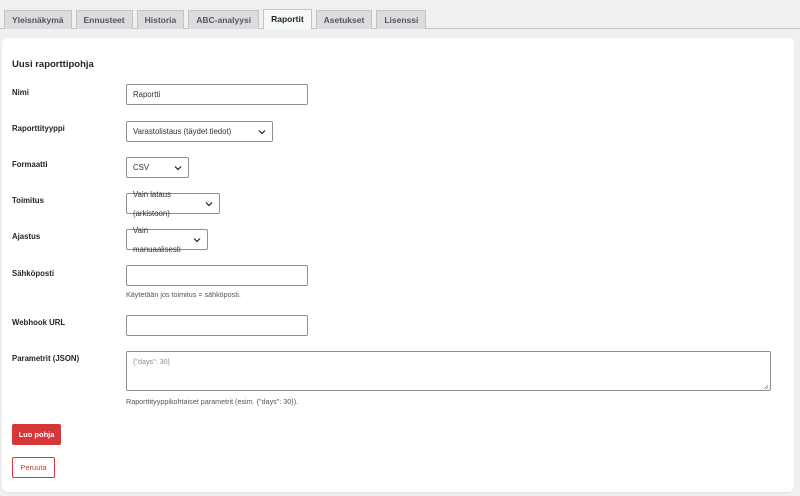 This screenshot has width=800, height=496. Describe the element at coordinates (344, 19) in the screenshot. I see `tab-settings: Asetukset` at that location.